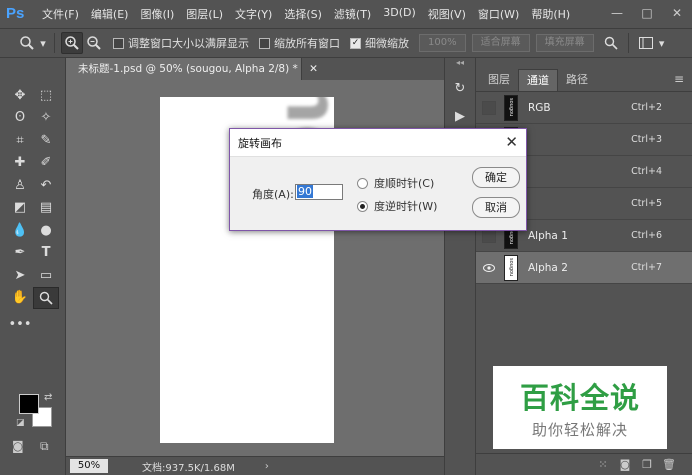 This screenshot has height=475, width=692. What do you see at coordinates (460, 116) in the screenshot?
I see `actions-panel-icon: ▶` at bounding box center [460, 116].